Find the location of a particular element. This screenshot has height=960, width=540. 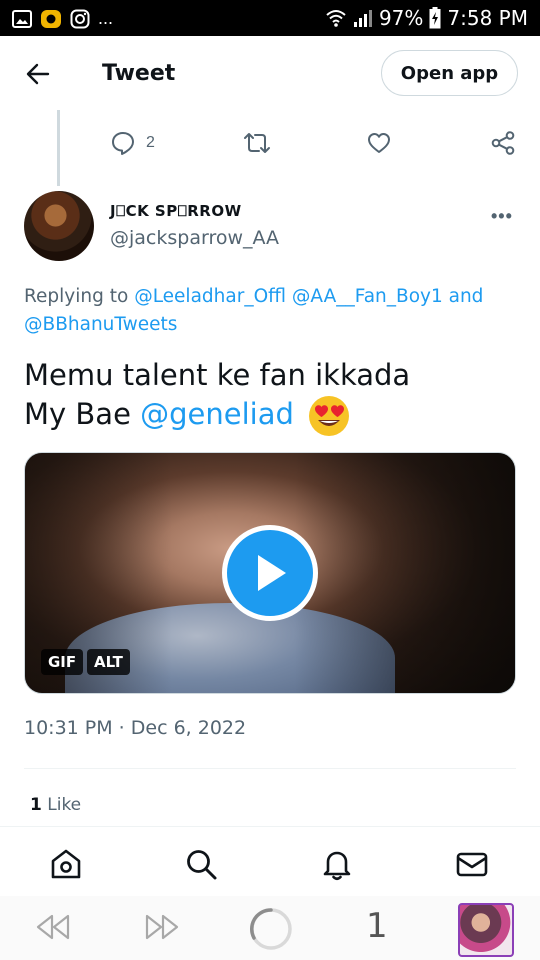

page-title: Tweet is located at coordinates (139, 73).